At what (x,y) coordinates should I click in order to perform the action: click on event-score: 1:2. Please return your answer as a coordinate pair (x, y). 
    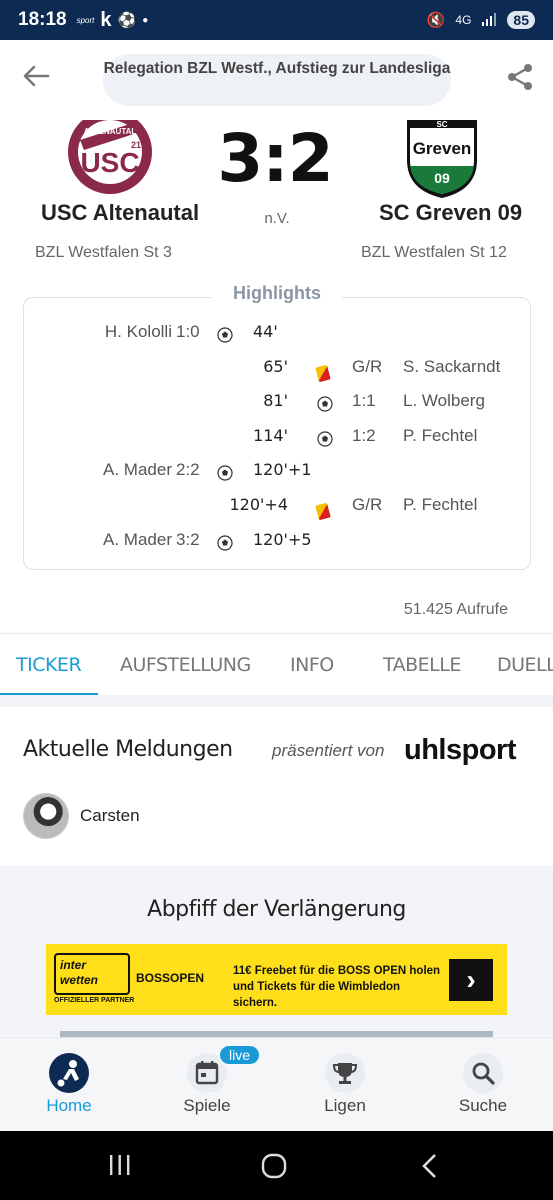
    Looking at the image, I should click on (364, 435).